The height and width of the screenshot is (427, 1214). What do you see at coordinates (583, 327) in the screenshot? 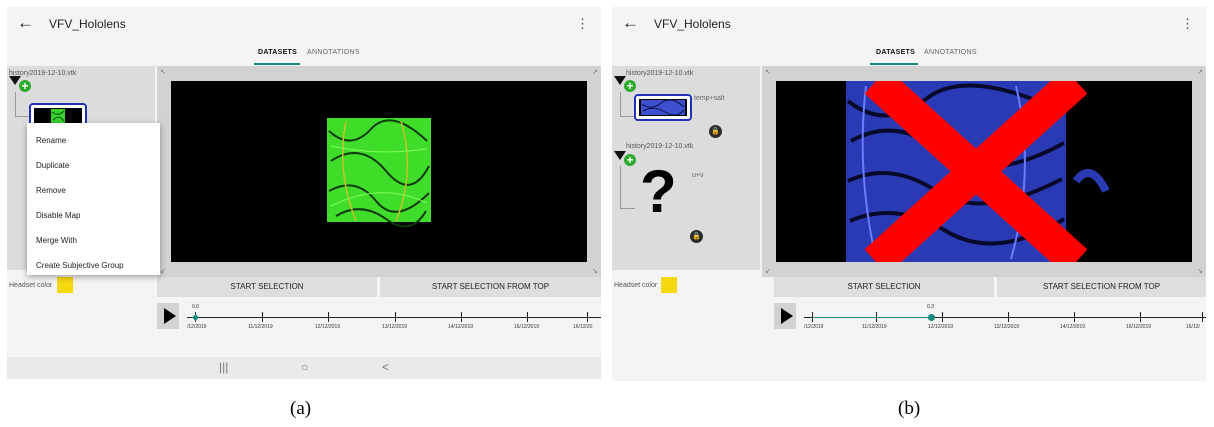
I see `time-label: 16/12/20` at bounding box center [583, 327].